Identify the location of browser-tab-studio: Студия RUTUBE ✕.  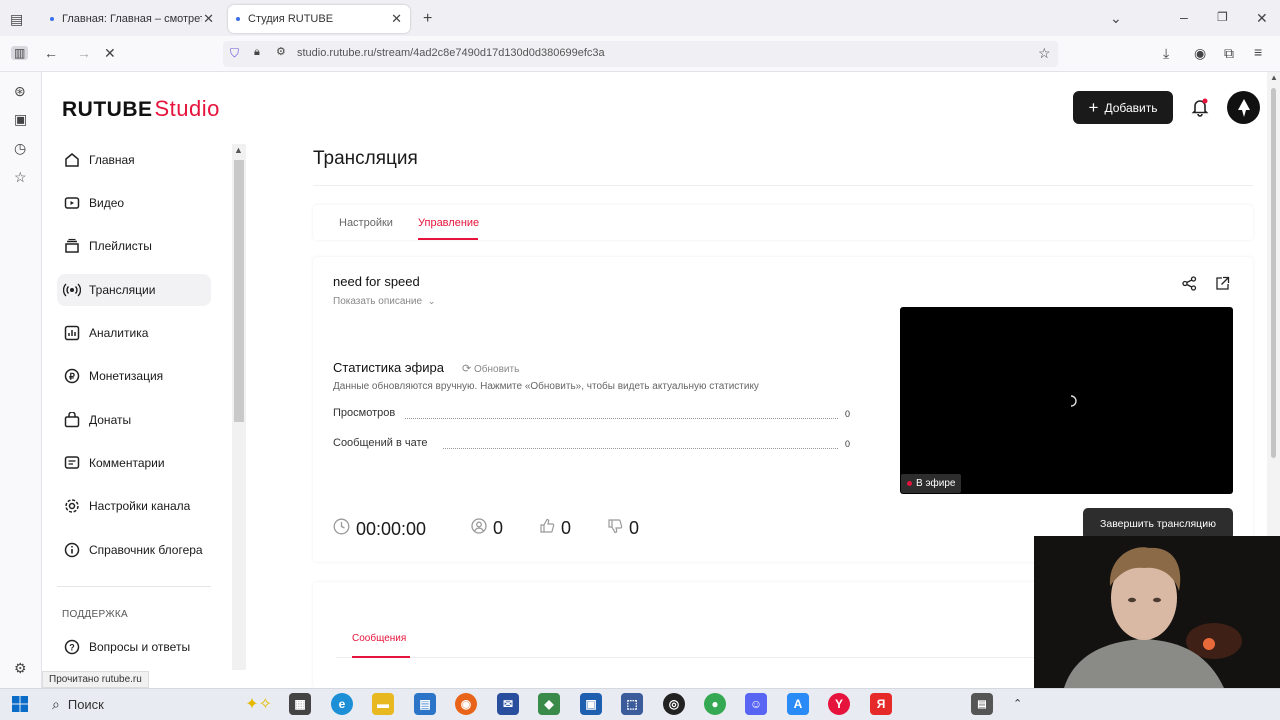
(319, 19).